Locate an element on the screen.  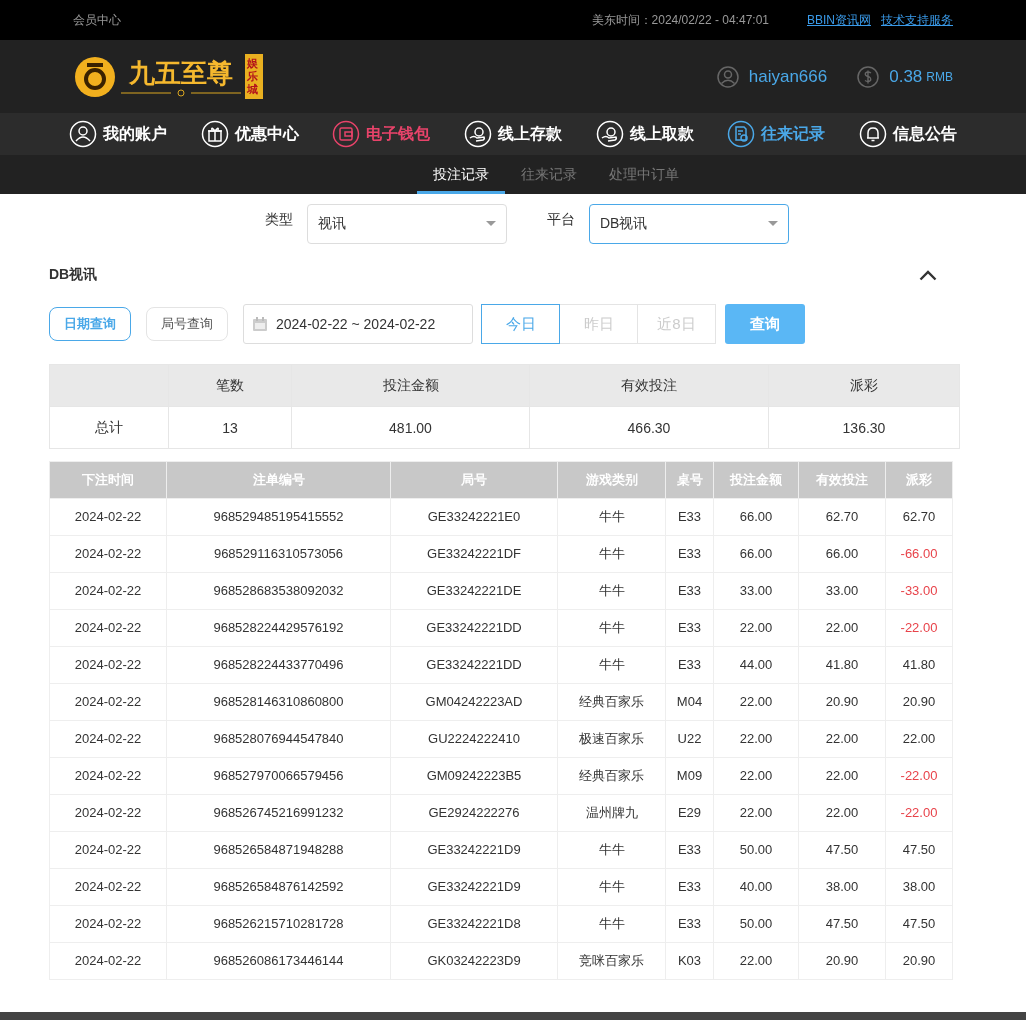
column-header: 有效投注 is located at coordinates (649, 385).